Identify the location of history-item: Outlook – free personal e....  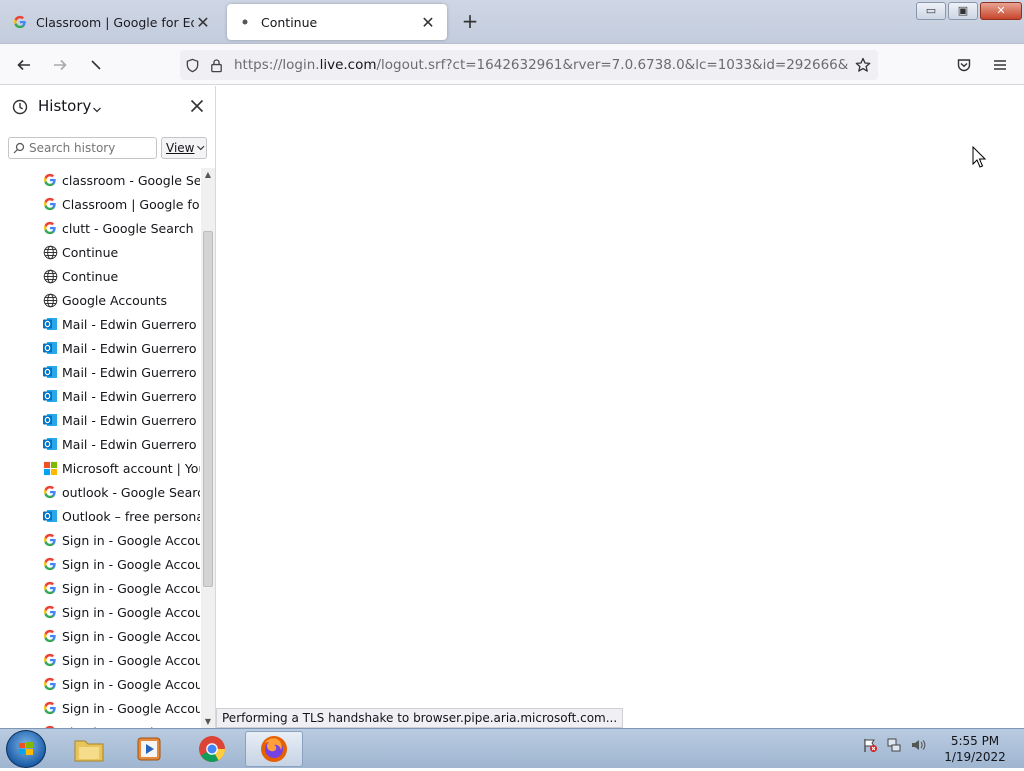
(100, 516).